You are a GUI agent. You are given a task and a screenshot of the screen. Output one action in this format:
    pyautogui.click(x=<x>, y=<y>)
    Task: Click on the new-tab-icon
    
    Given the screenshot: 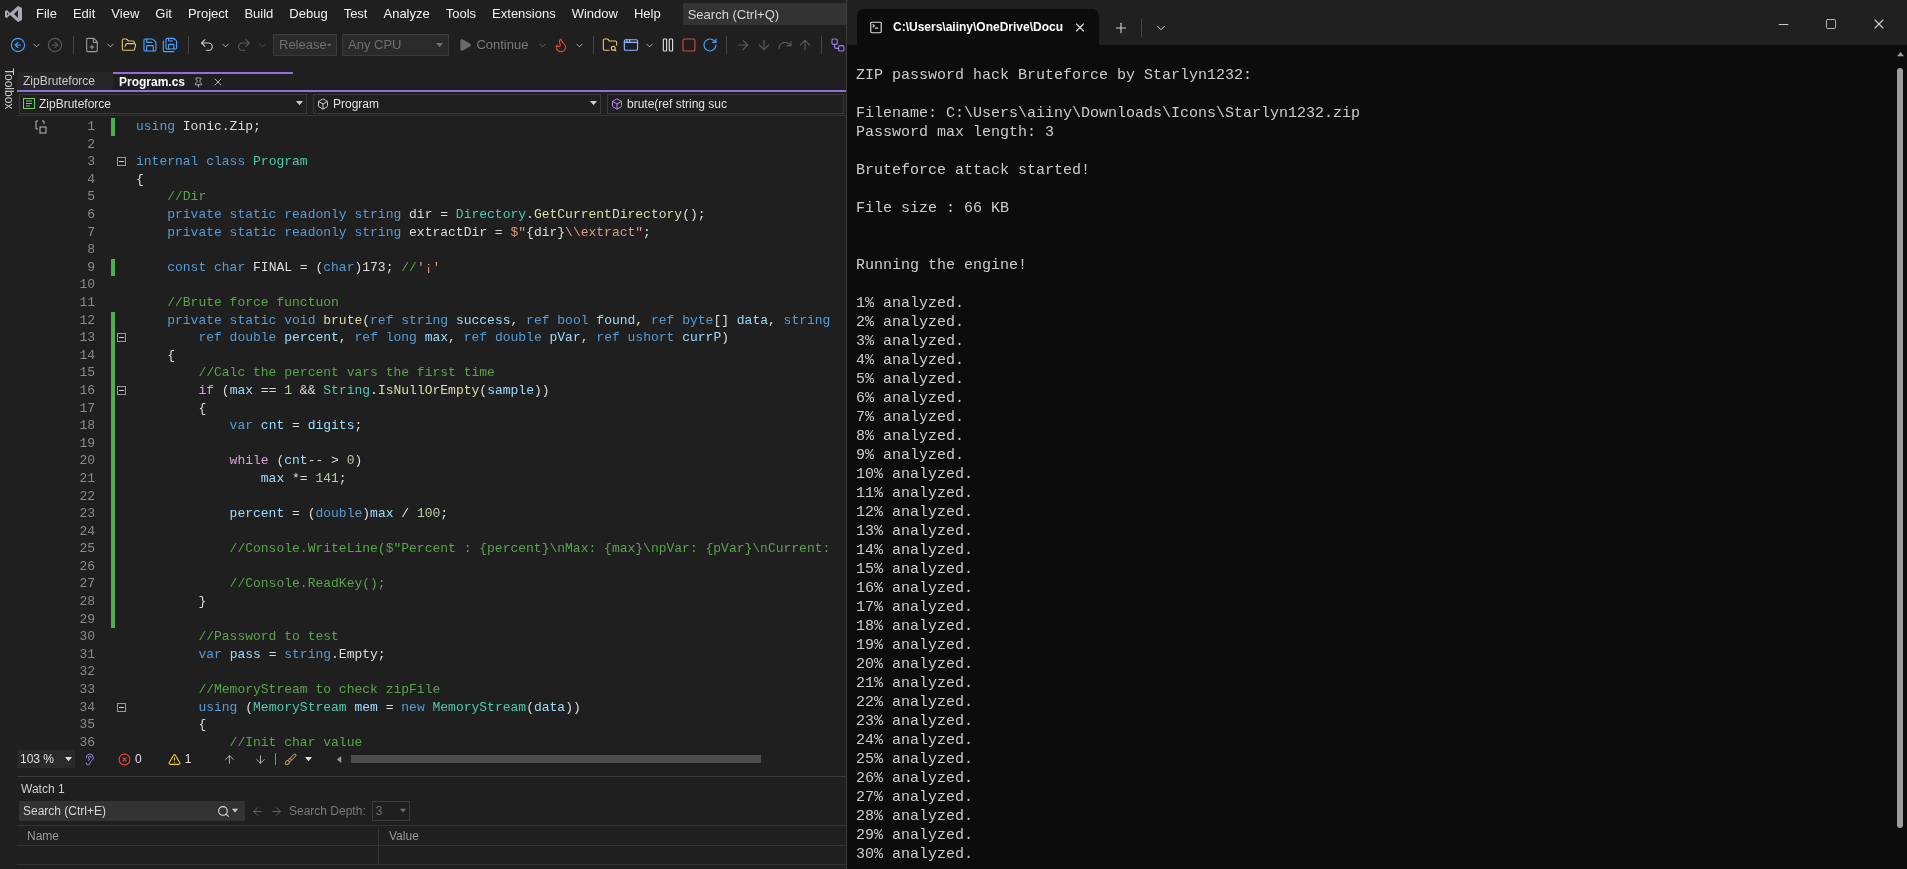 What is the action you would take?
    pyautogui.click(x=1121, y=28)
    